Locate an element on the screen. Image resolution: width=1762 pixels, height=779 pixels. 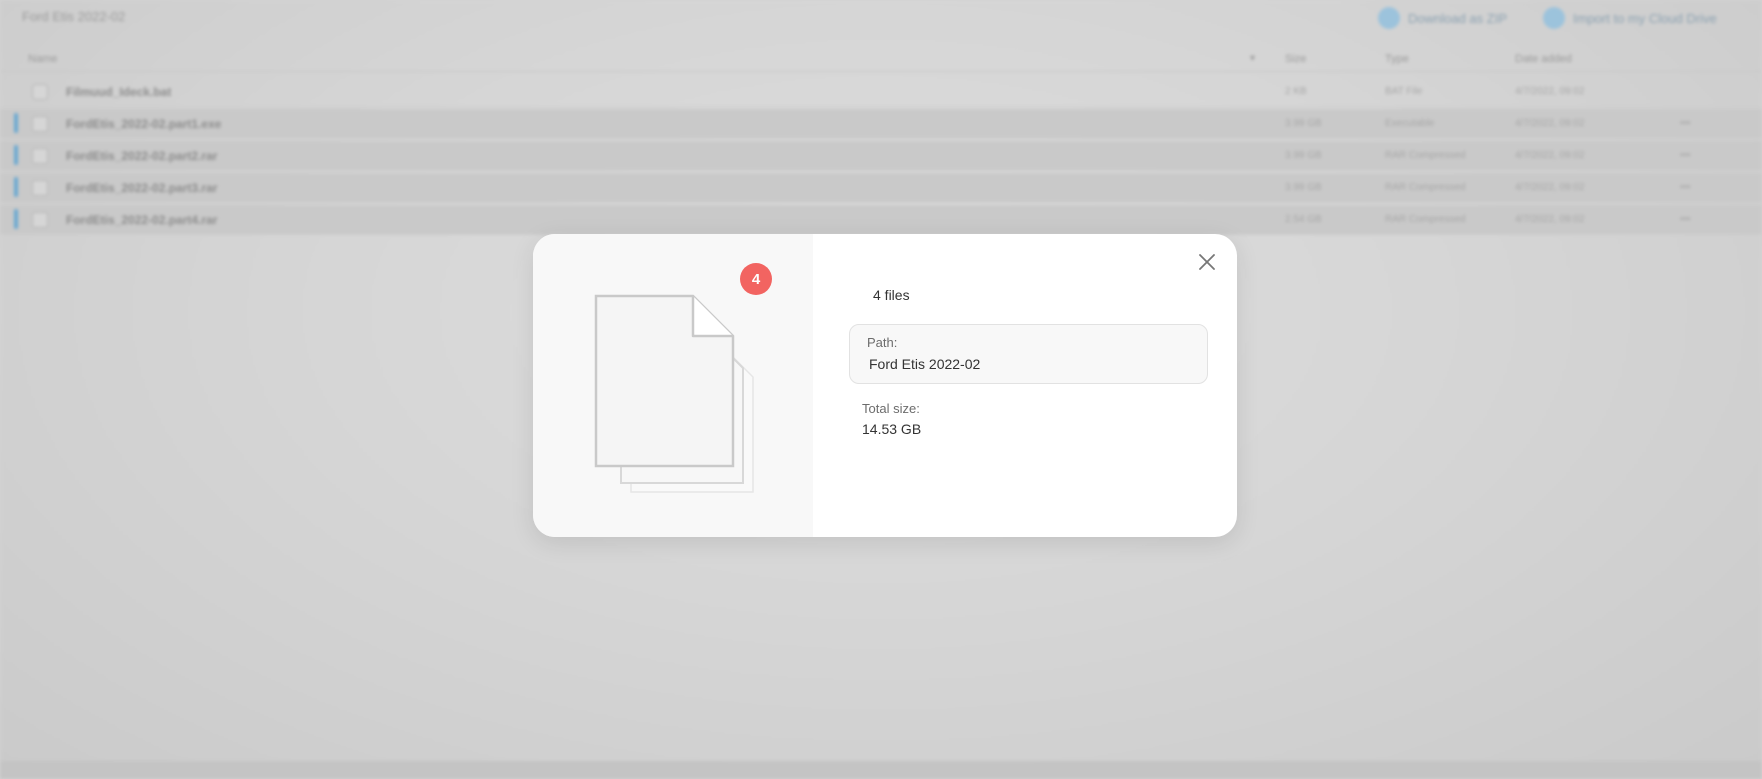
file-name: FordEtis_2022-02.part2.rar is located at coordinates (142, 156).